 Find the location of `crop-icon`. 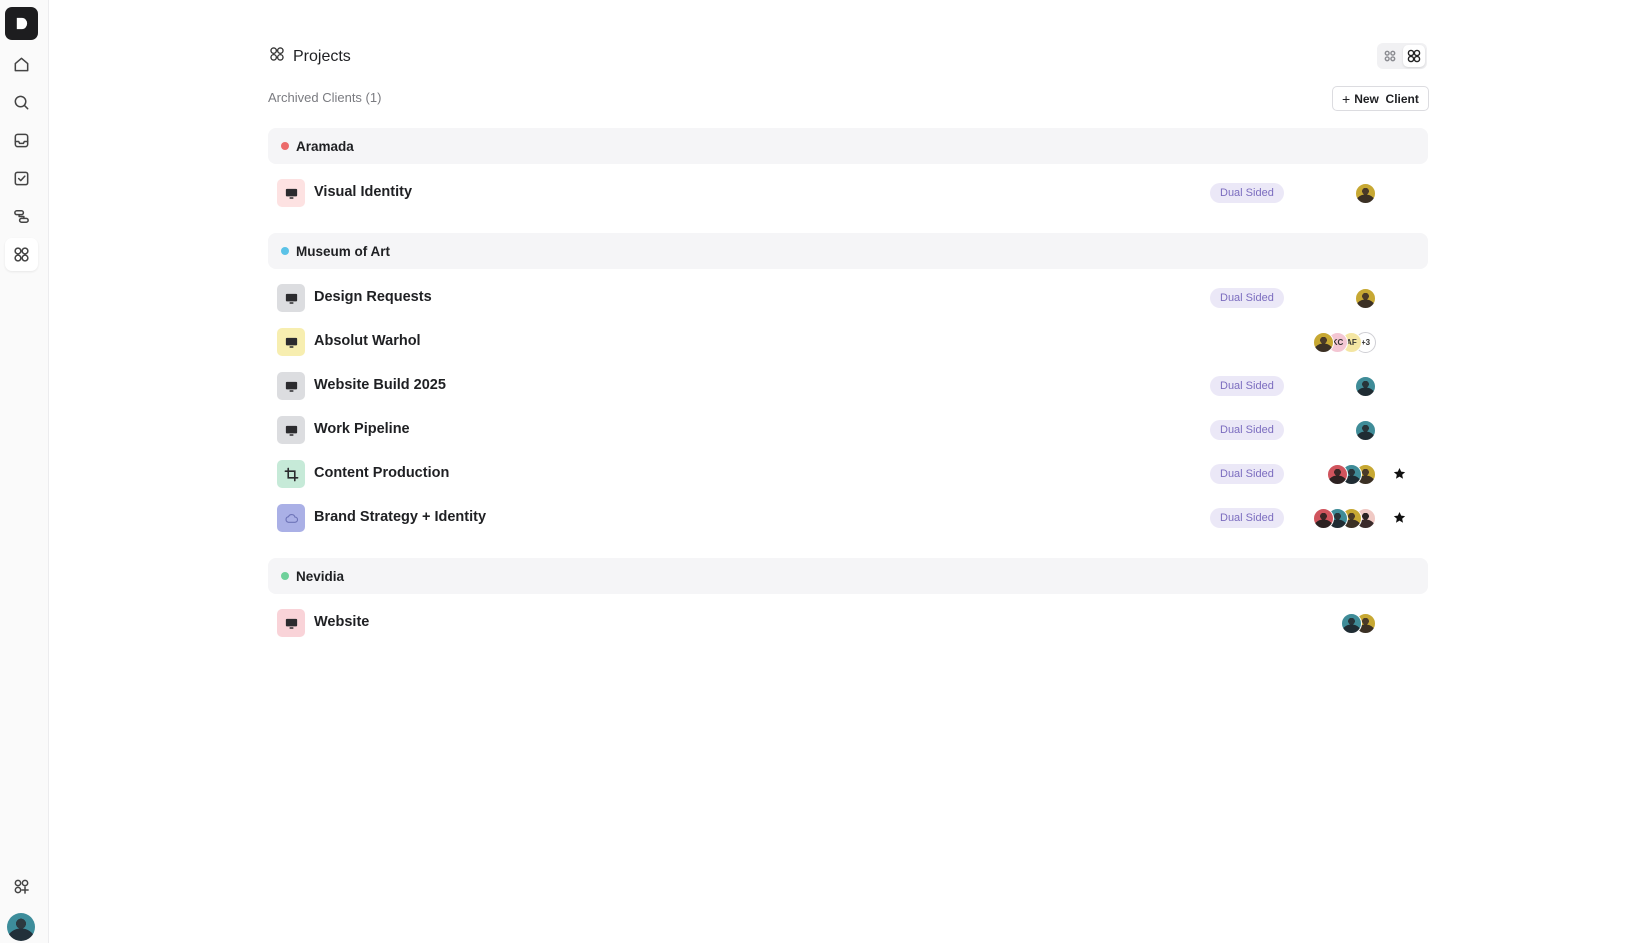

crop-icon is located at coordinates (291, 474).